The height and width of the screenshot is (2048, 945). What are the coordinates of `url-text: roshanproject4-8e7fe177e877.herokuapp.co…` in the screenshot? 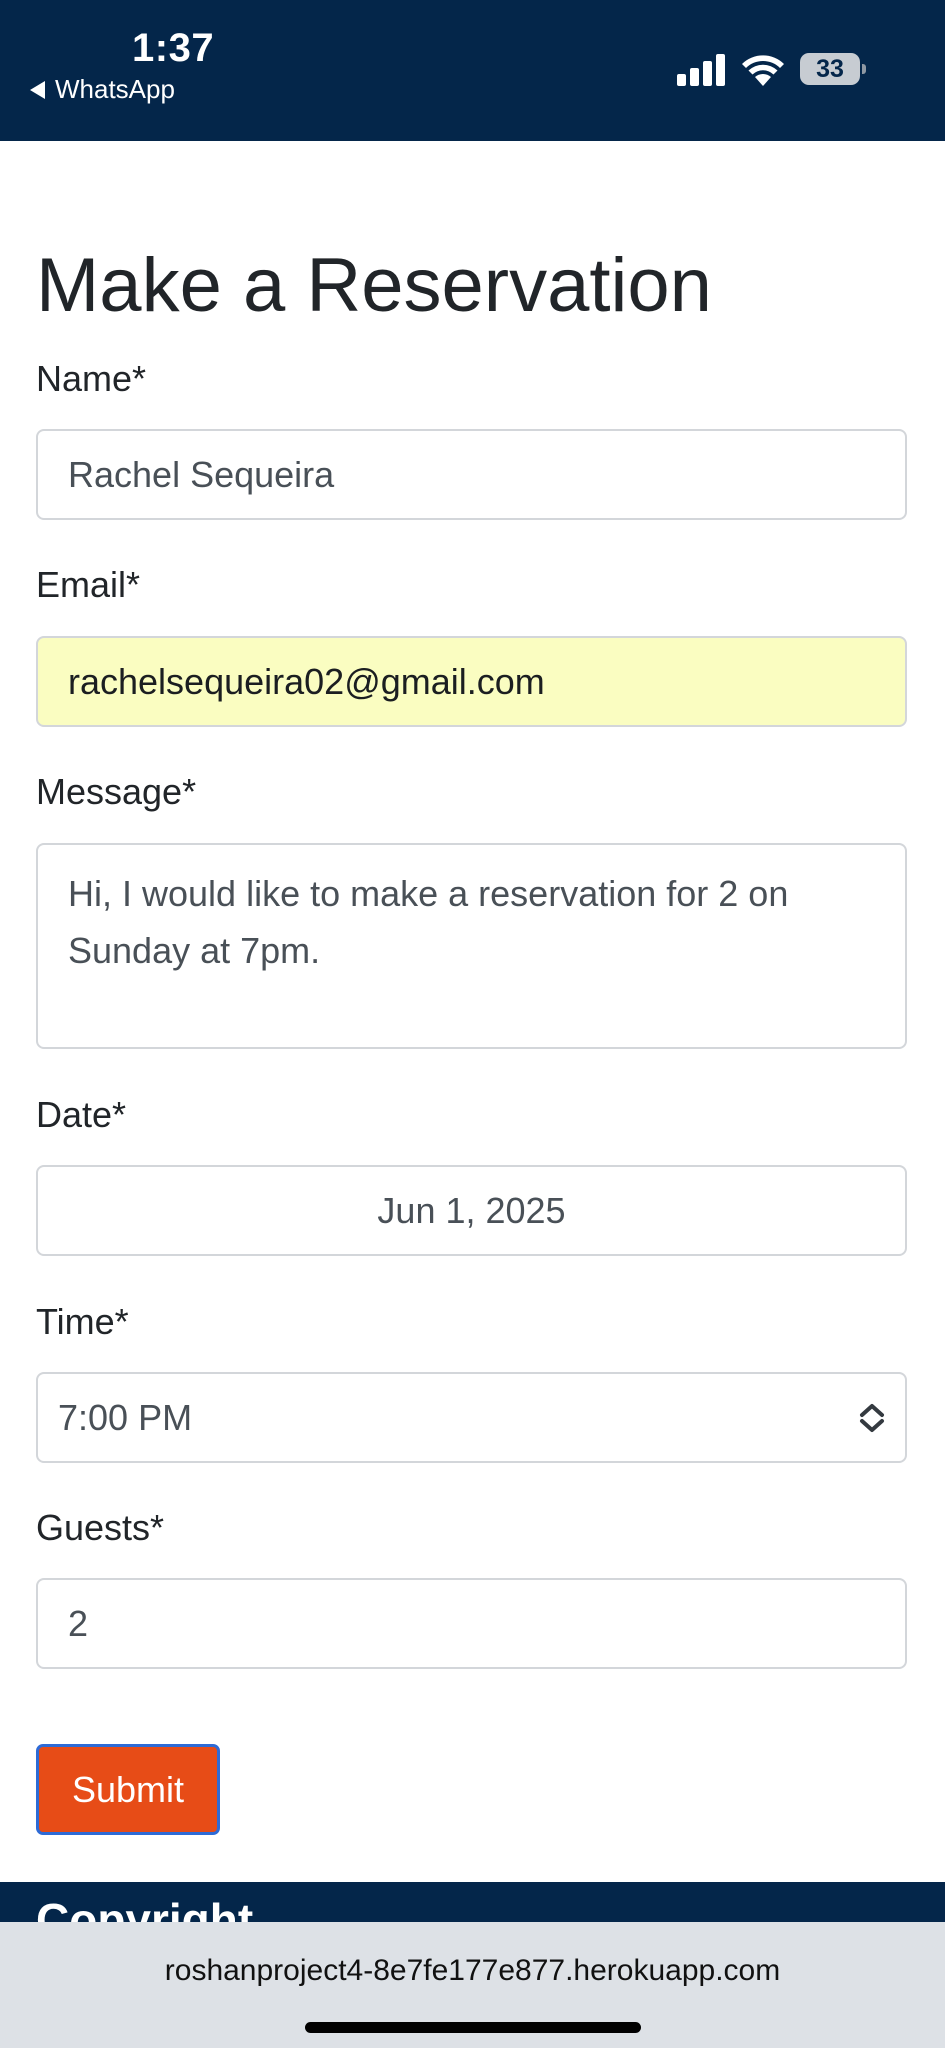 It's located at (472, 1971).